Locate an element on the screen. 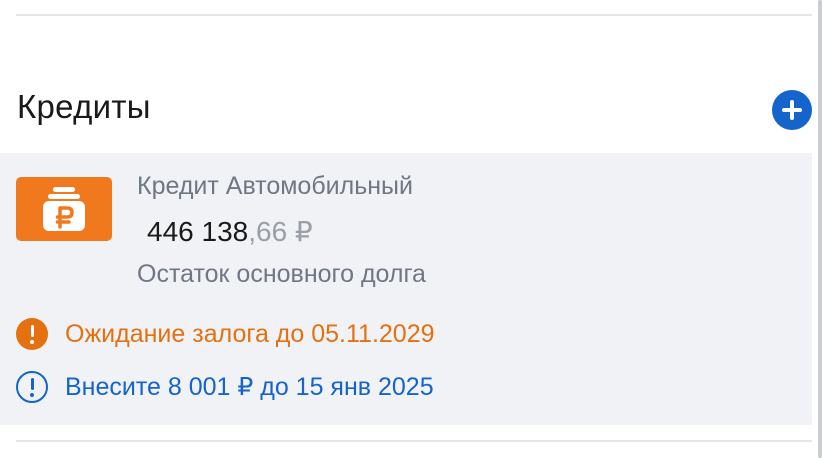 This screenshot has height=458, width=828. payment-reminder: Внесите 8 001 ₽ до 15 янв 2025 is located at coordinates (225, 387).